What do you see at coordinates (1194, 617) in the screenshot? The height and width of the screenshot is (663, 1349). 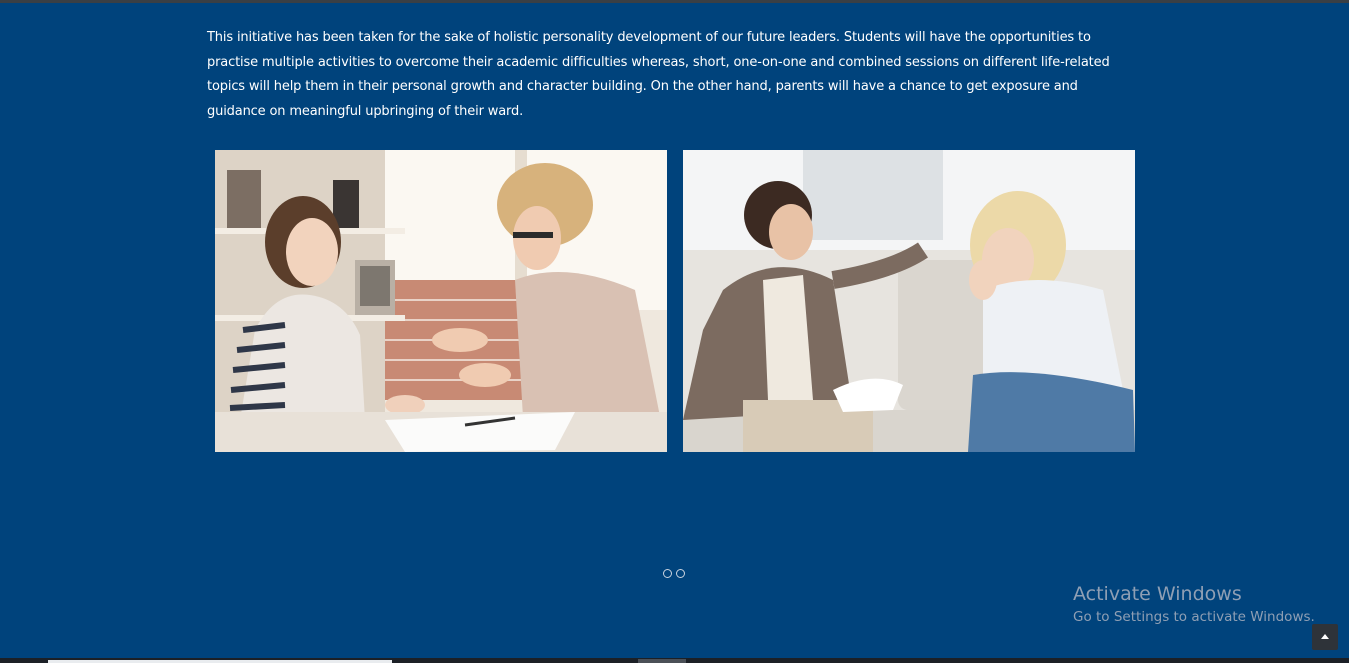 I see `watermark-subtitle: Go to Settings to activate Windows.` at bounding box center [1194, 617].